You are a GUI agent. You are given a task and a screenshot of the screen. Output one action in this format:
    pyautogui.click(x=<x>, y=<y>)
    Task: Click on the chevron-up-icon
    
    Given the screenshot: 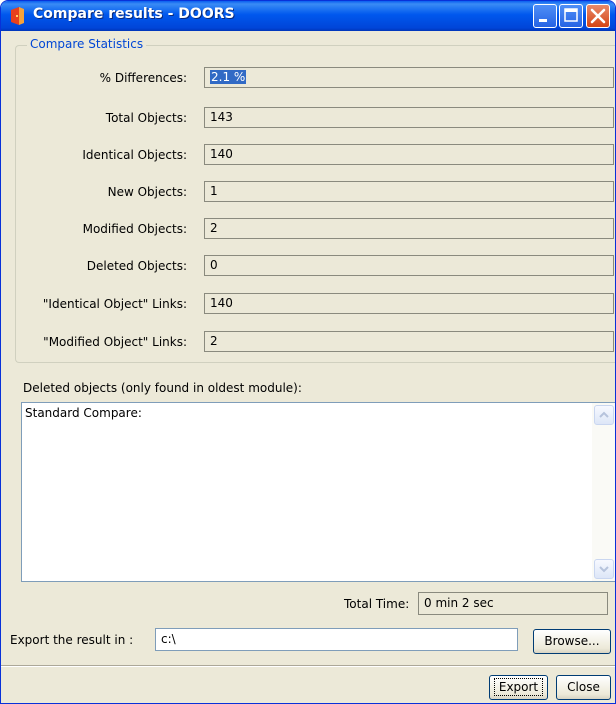 What is the action you would take?
    pyautogui.click(x=604, y=414)
    